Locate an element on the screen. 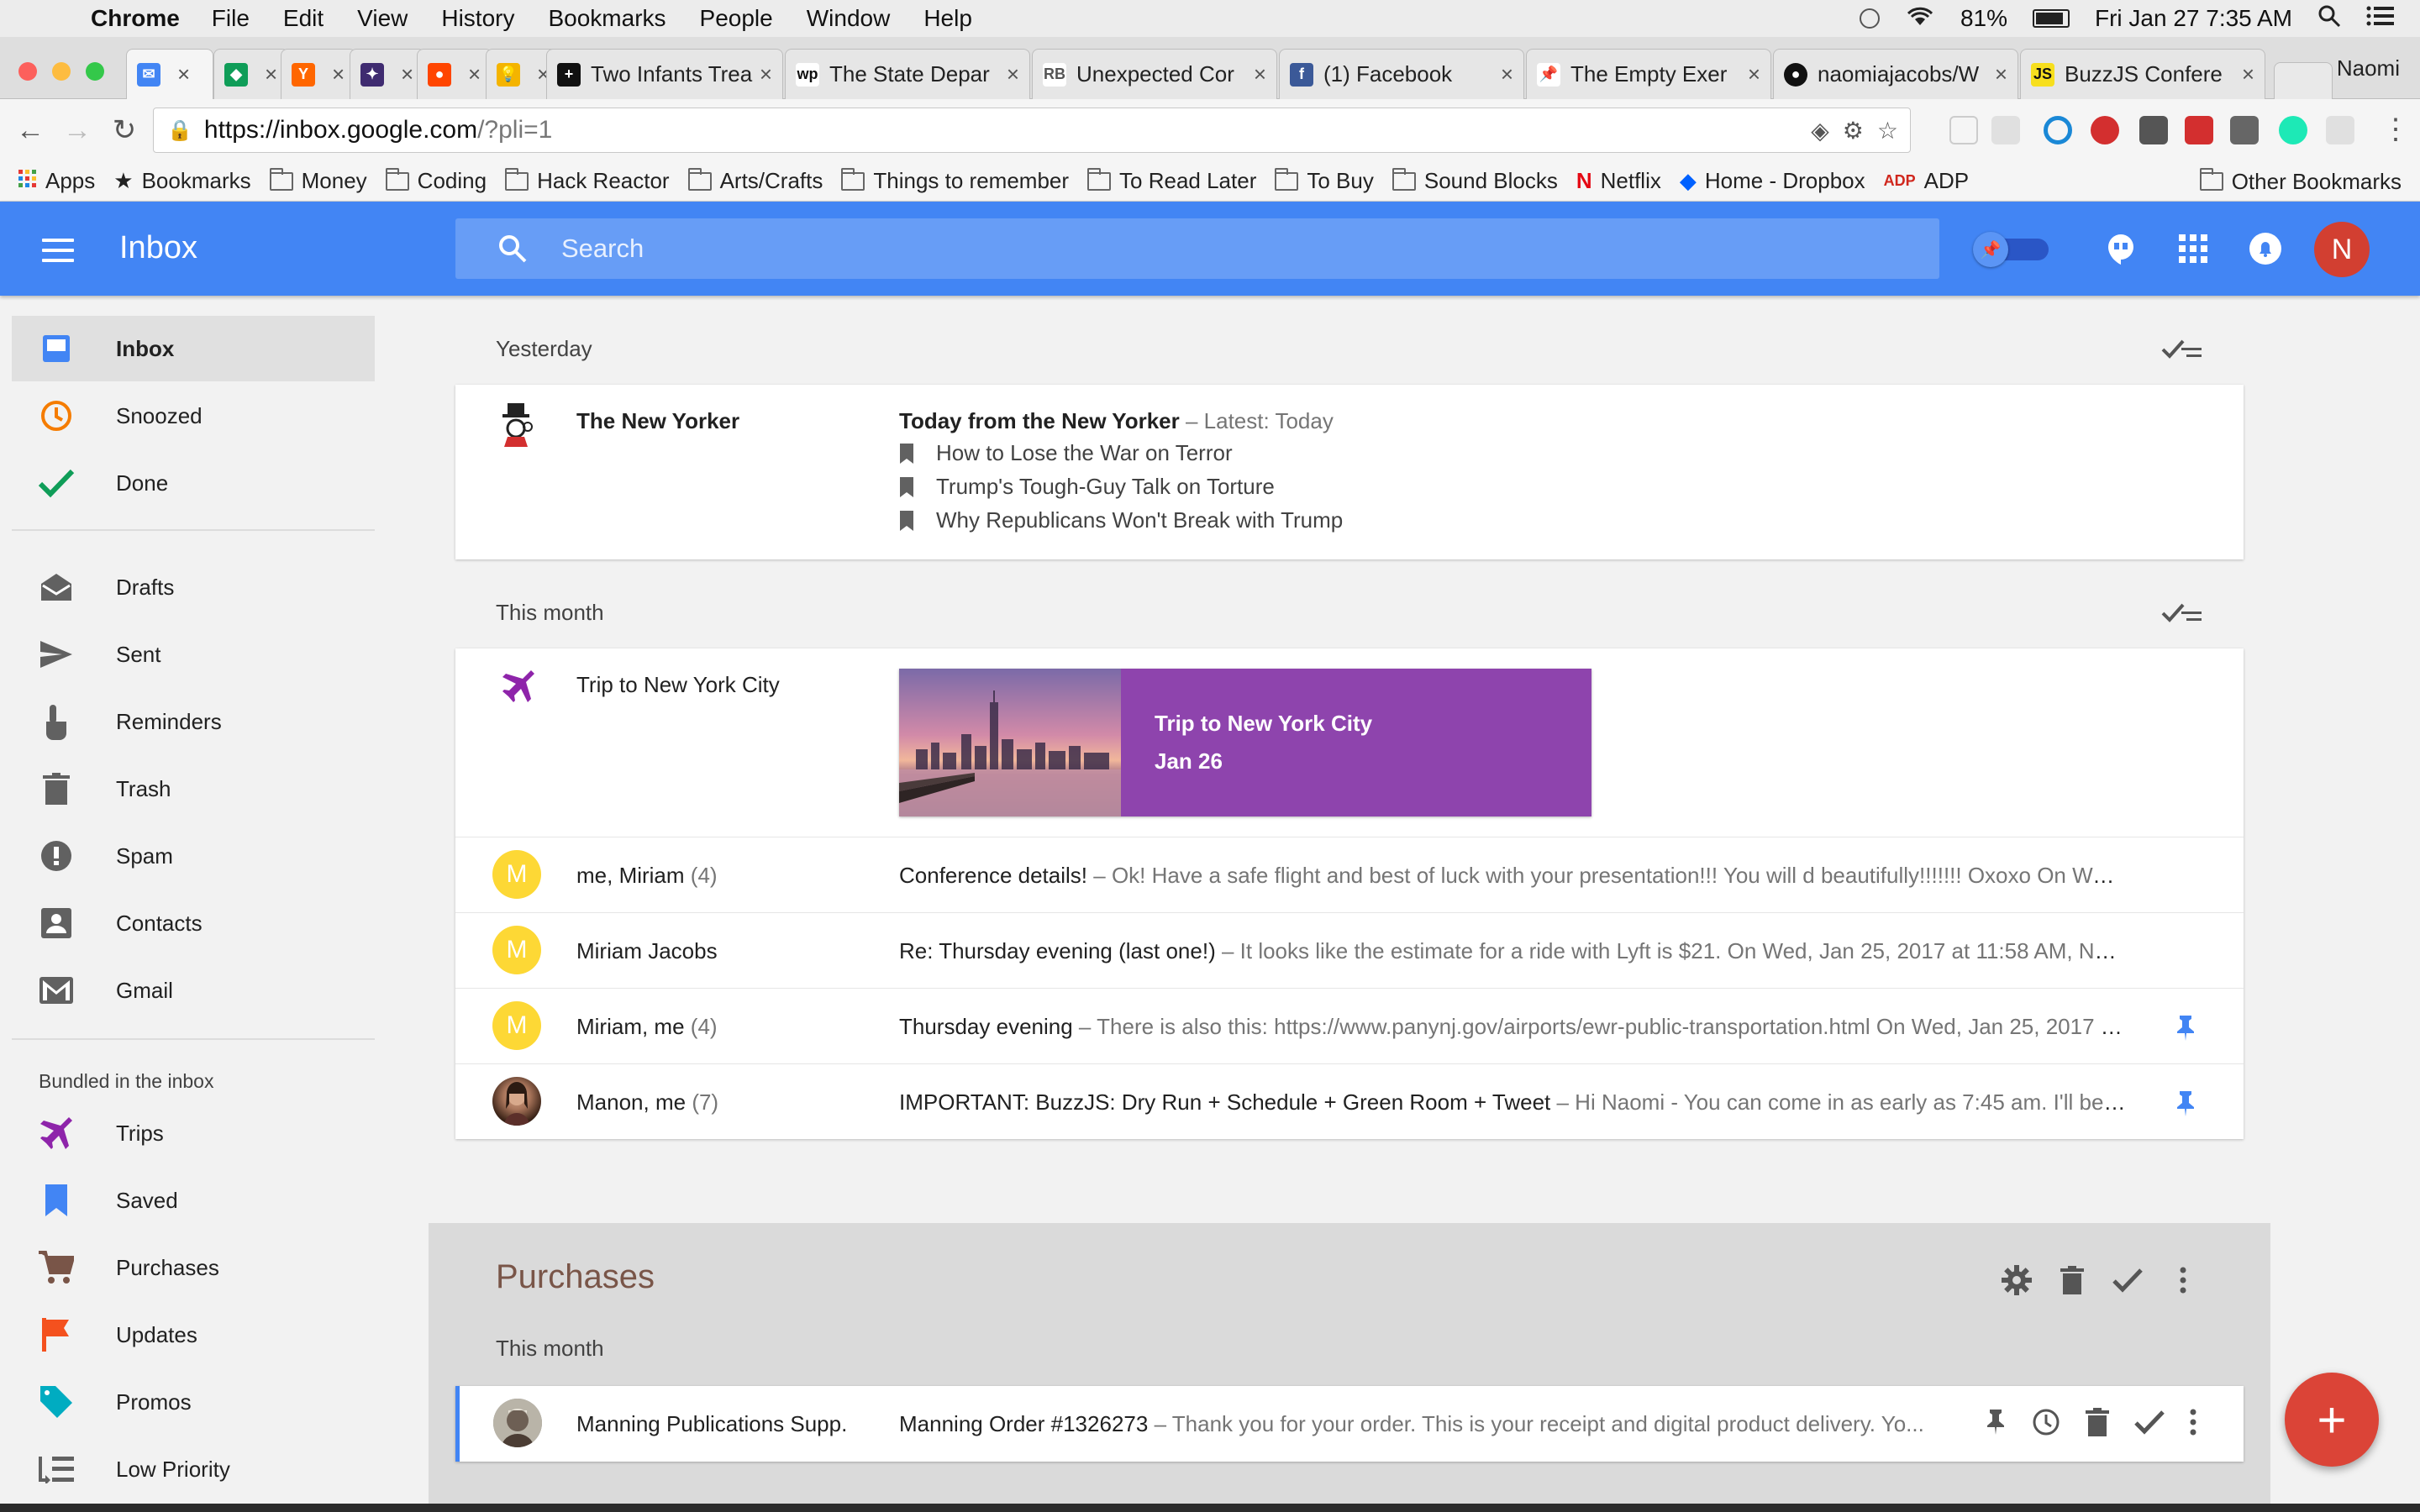 The image size is (2420, 1512). compose-button: + is located at coordinates (2332, 1420).